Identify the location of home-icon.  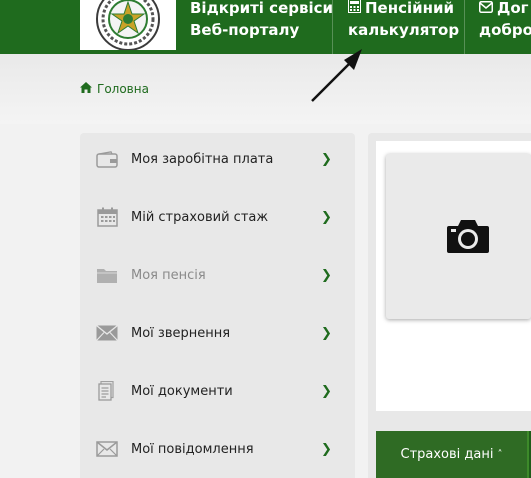
(86, 89).